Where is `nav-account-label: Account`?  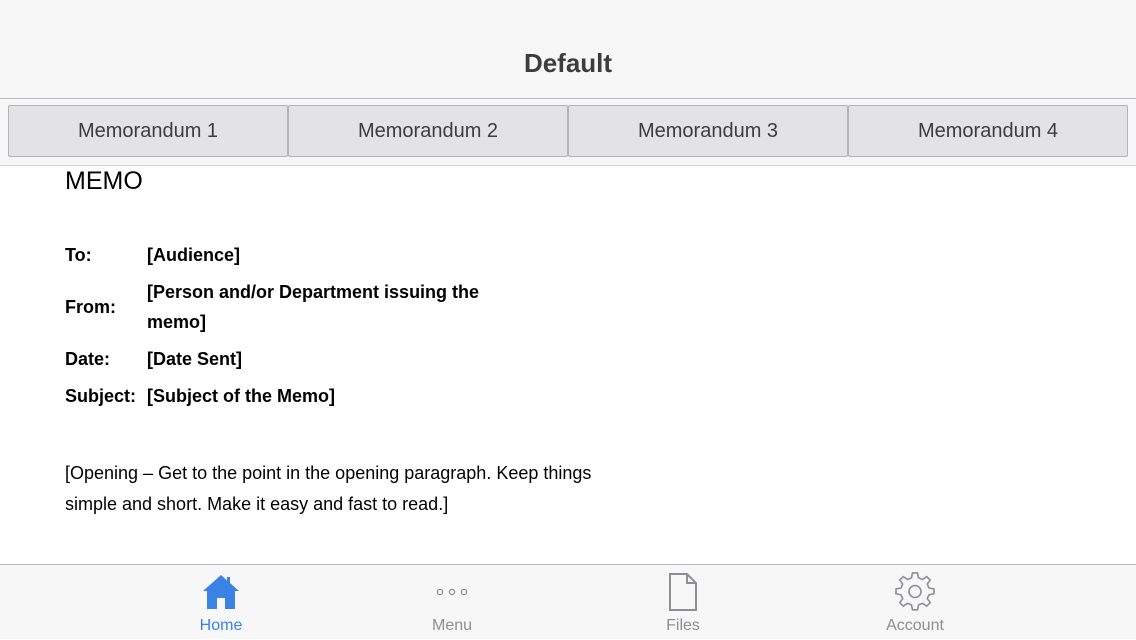
nav-account-label: Account is located at coordinates (915, 625).